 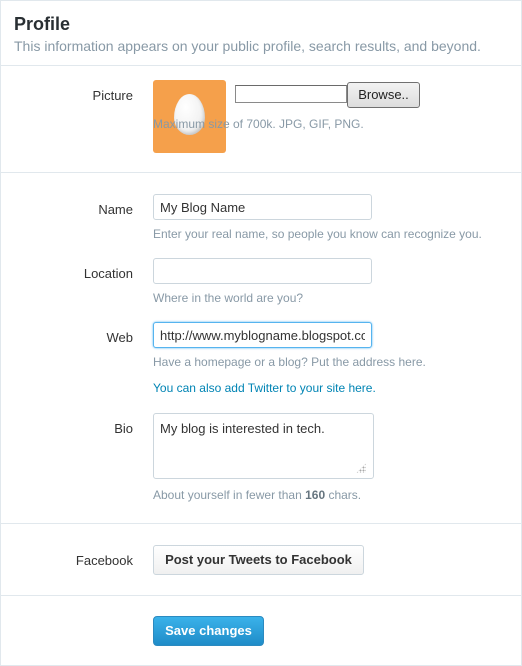 I want to click on picture-help: Maximum size of 700k. JPG, GIF, PNG., so click(x=258, y=124).